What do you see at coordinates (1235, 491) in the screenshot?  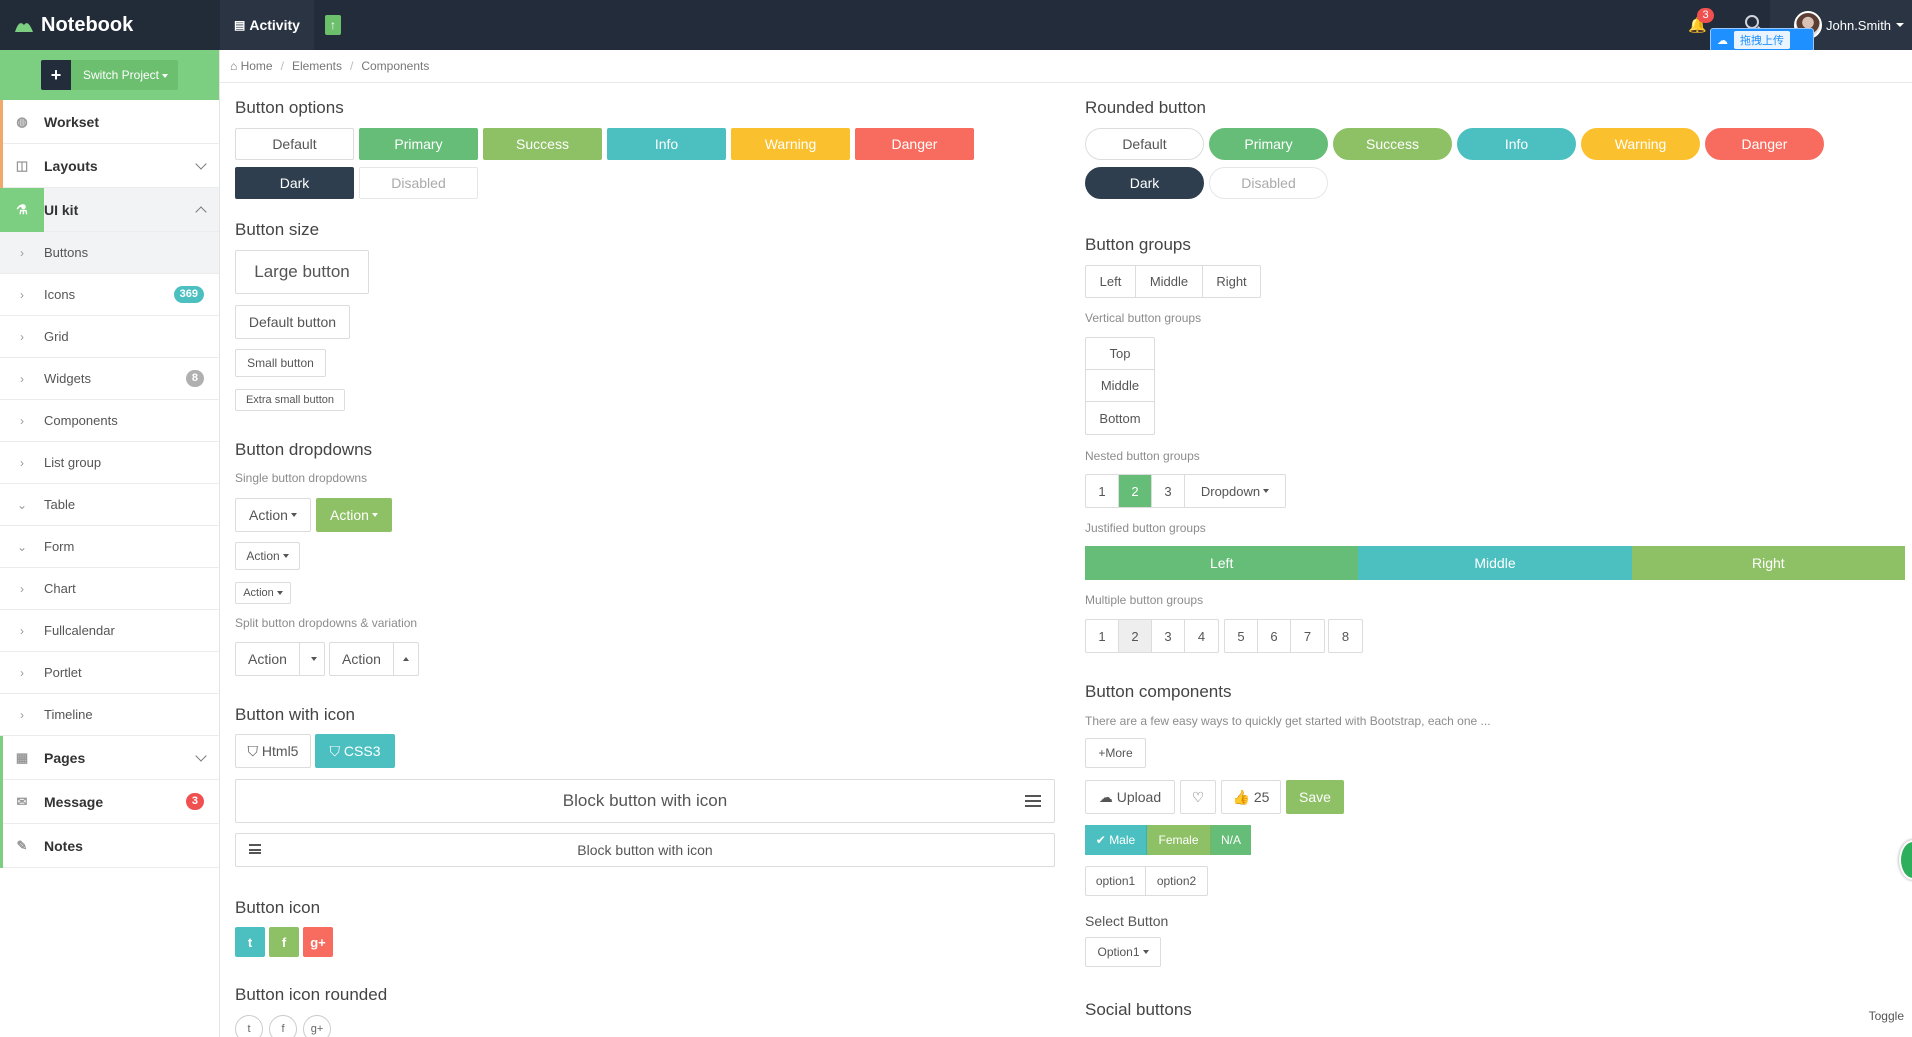 I see `nested-dropdown-button: Dropdown` at bounding box center [1235, 491].